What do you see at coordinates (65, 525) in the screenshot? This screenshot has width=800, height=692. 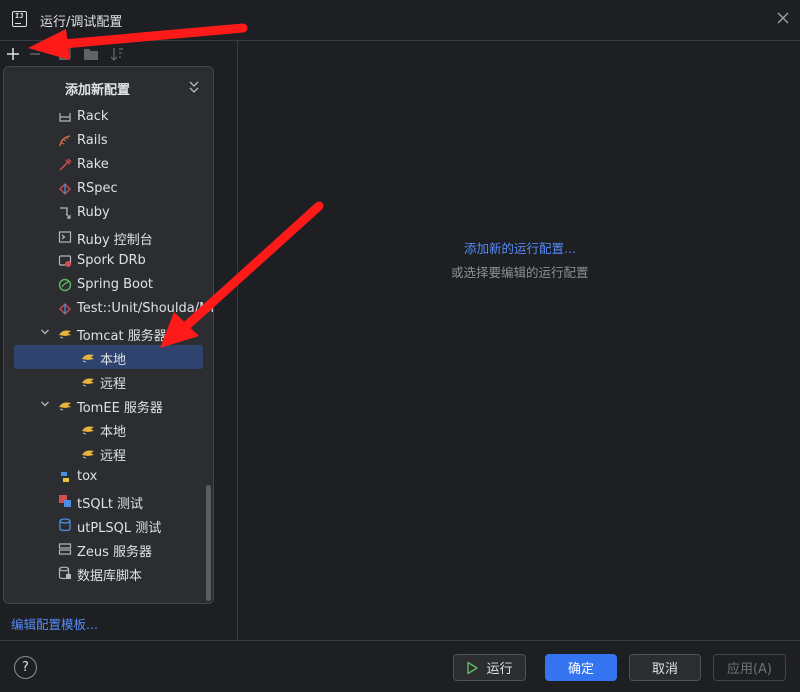 I see `utplsql-icon` at bounding box center [65, 525].